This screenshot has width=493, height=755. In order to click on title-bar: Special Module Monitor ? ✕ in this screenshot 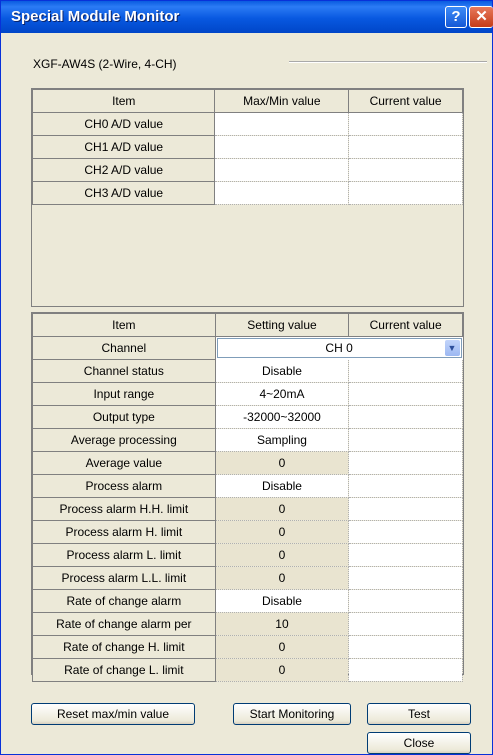, I will do `click(247, 17)`.